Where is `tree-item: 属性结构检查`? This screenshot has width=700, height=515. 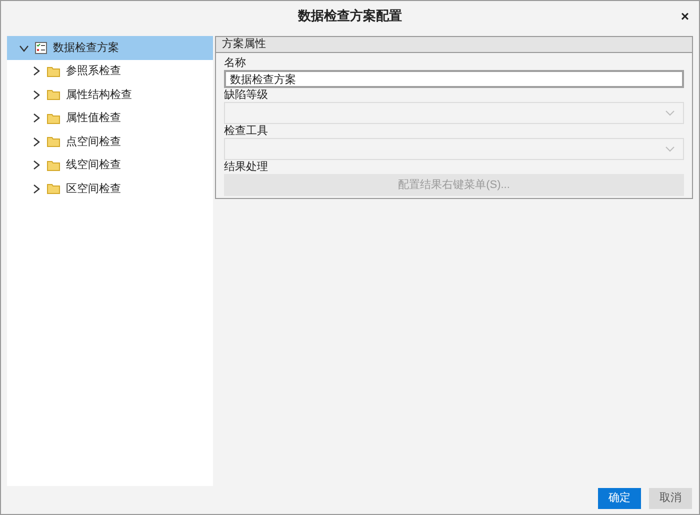
tree-item: 属性结构检查 is located at coordinates (110, 94).